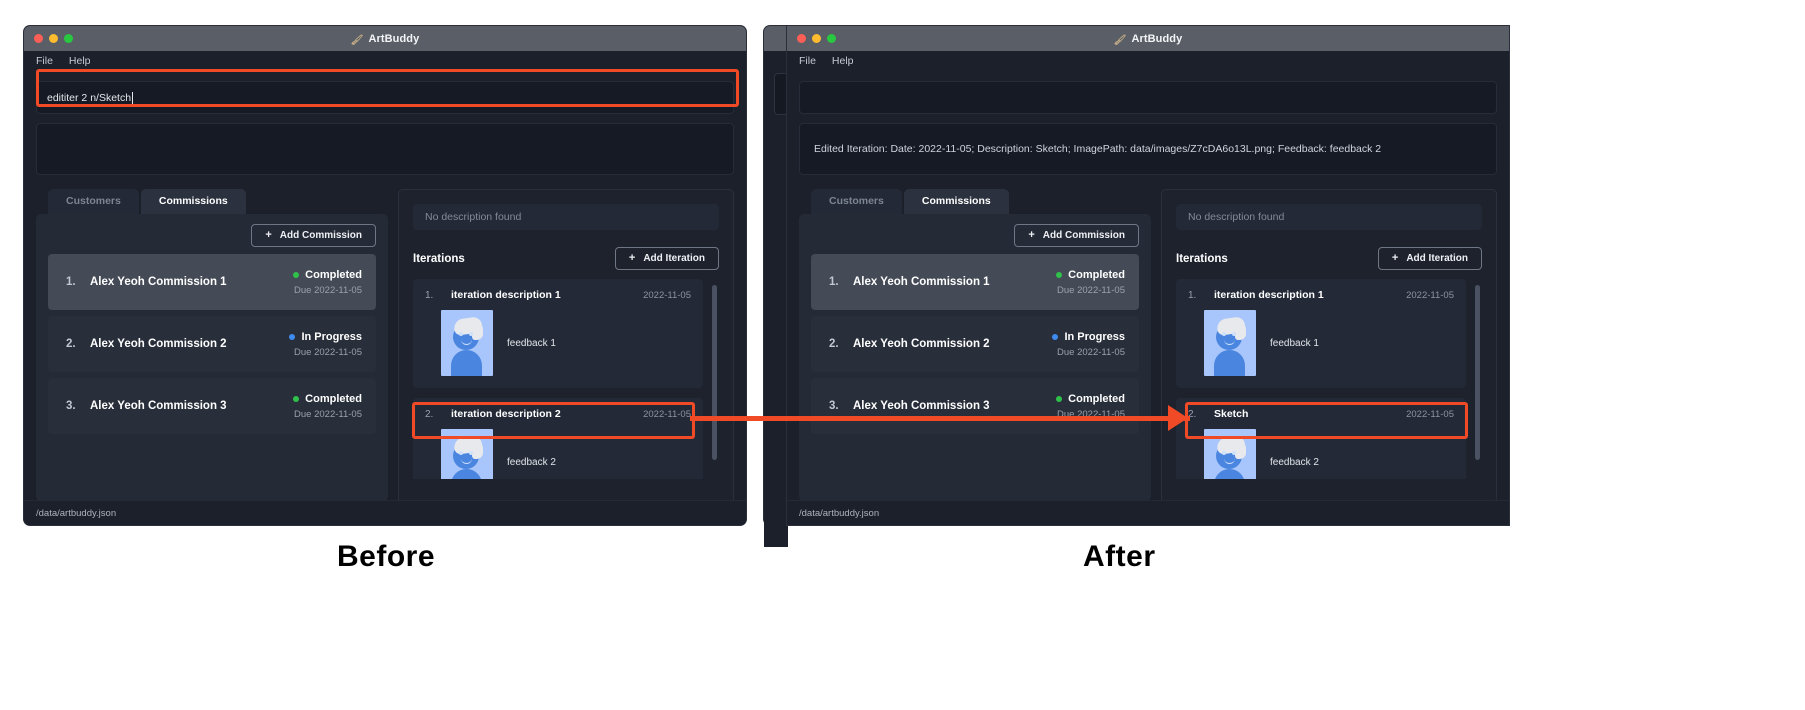 The image size is (1805, 710). I want to click on commission-index: 1., so click(71, 282).